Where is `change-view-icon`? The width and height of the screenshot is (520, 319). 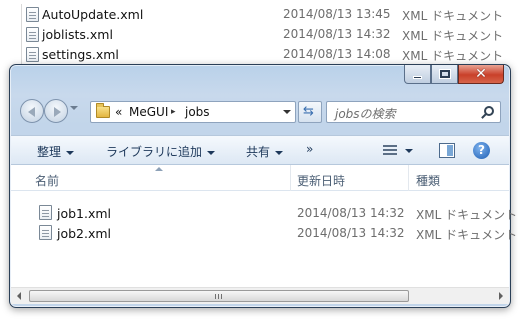
change-view-icon is located at coordinates (390, 150).